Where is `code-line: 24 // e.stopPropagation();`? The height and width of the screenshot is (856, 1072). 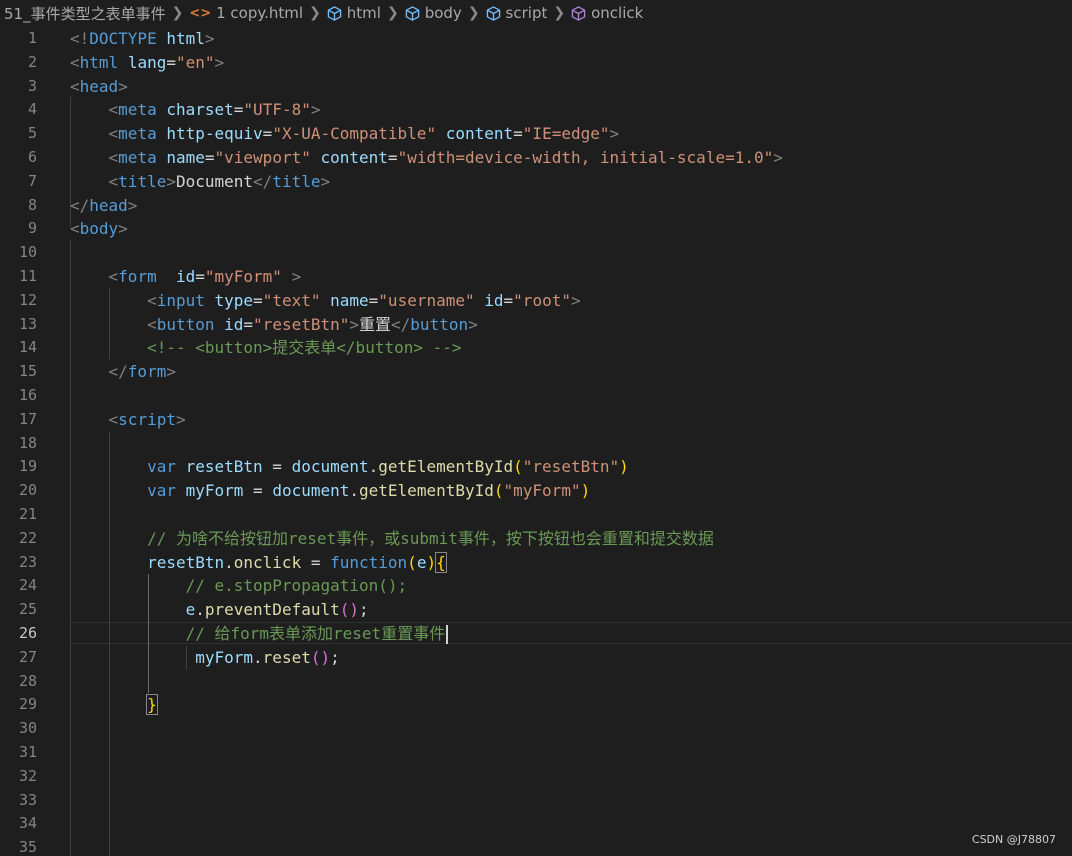
code-line: 24 // e.stopPropagation(); is located at coordinates (536, 586).